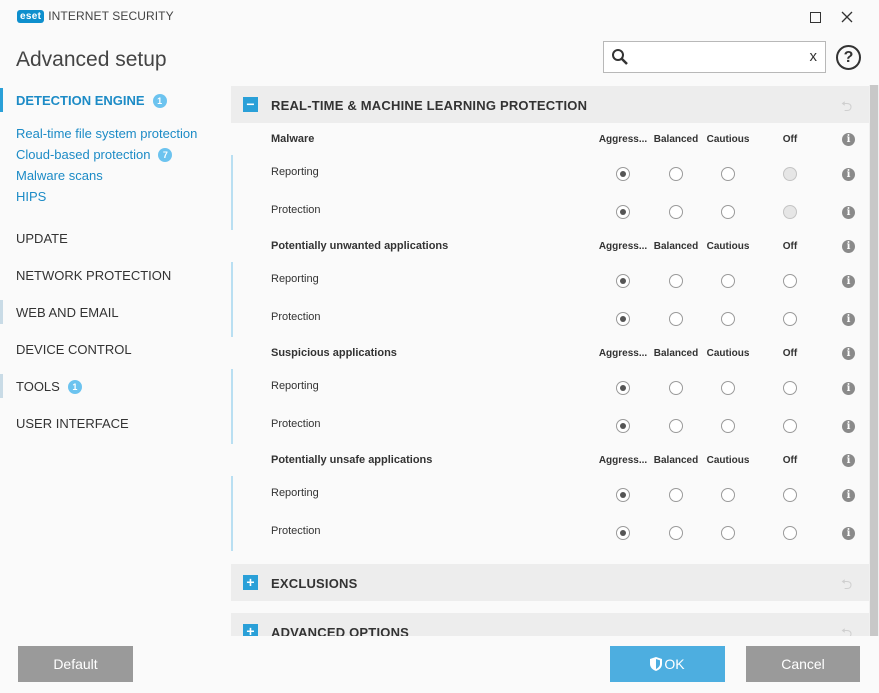 The height and width of the screenshot is (693, 879). I want to click on section-exclusions-header: + EXCLUSIONS ⮌, so click(550, 582).